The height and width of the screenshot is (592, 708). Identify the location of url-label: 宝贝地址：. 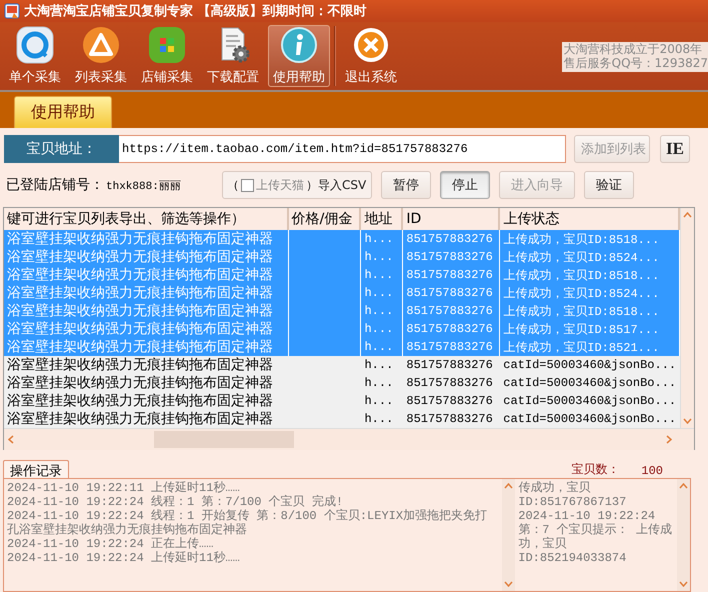
(61, 149).